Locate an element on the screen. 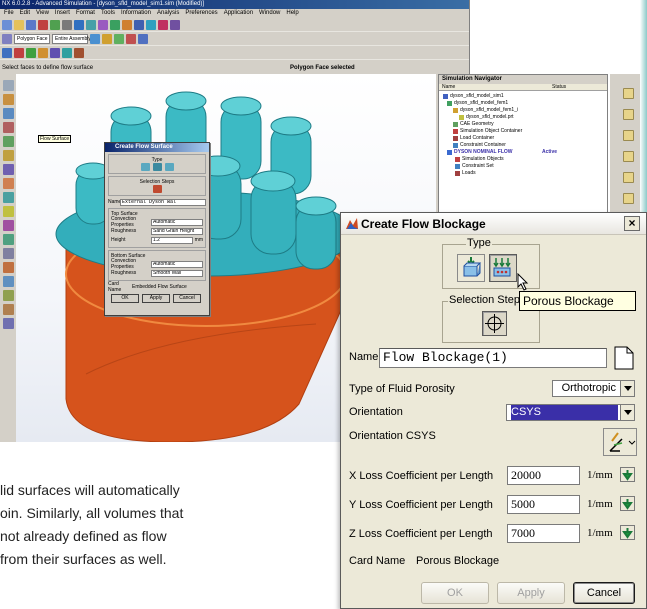  text-icon is located at coordinates (163, 24).